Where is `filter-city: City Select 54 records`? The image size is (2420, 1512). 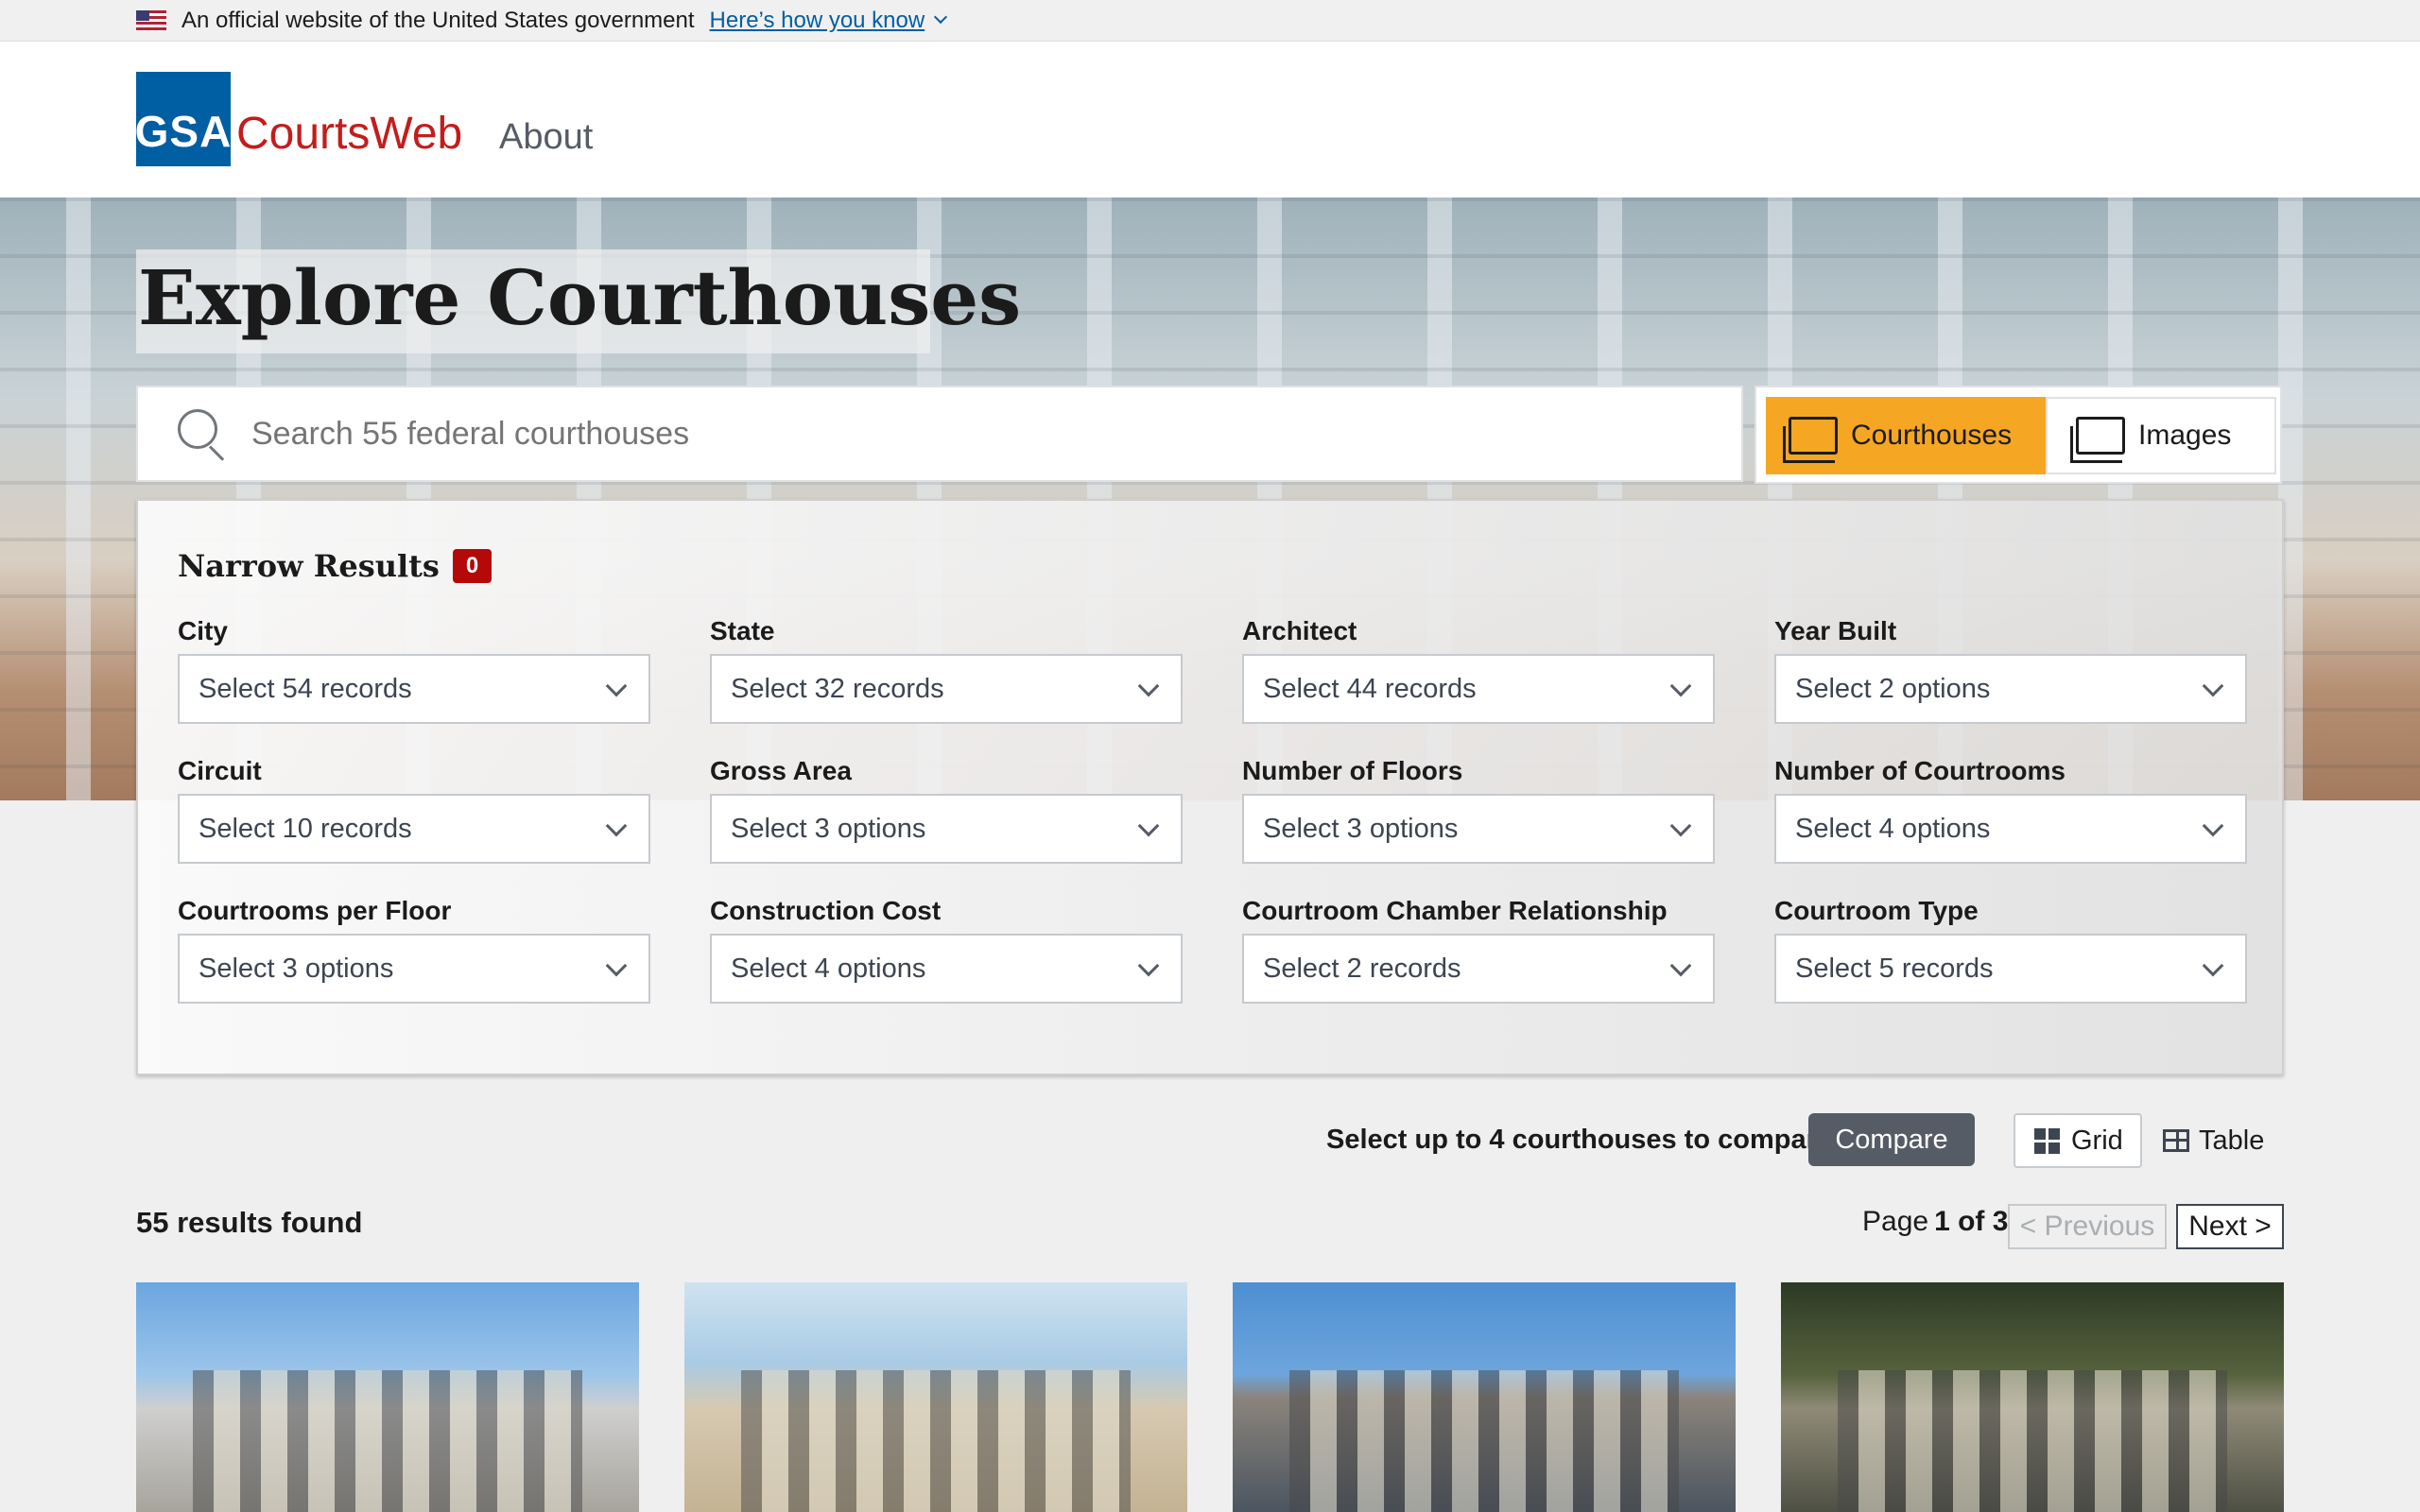
filter-city: City Select 54 records is located at coordinates (414, 670).